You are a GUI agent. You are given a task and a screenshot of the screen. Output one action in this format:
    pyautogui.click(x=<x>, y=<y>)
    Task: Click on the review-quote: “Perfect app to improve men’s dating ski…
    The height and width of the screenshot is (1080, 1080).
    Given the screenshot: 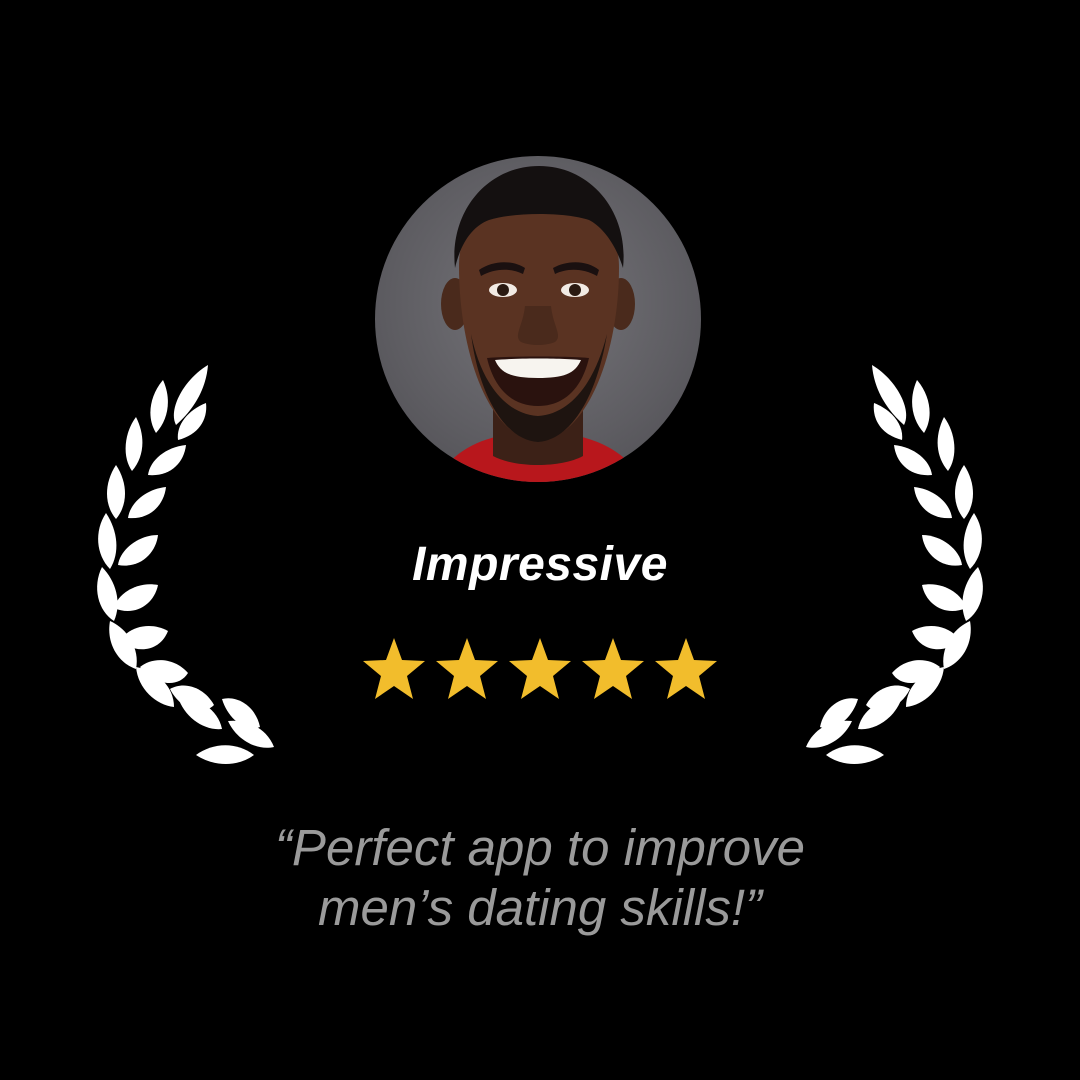 What is the action you would take?
    pyautogui.click(x=540, y=878)
    